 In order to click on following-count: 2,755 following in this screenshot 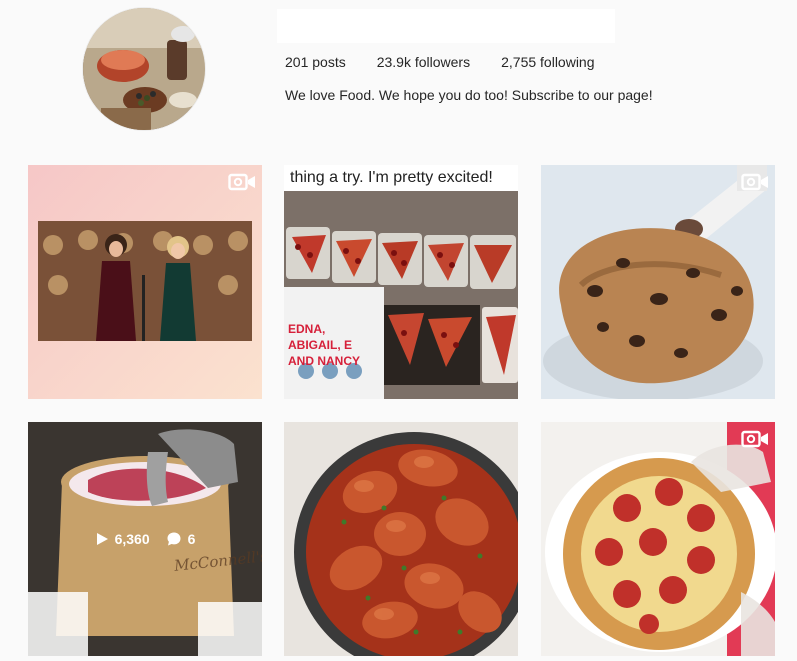, I will do `click(547, 62)`.